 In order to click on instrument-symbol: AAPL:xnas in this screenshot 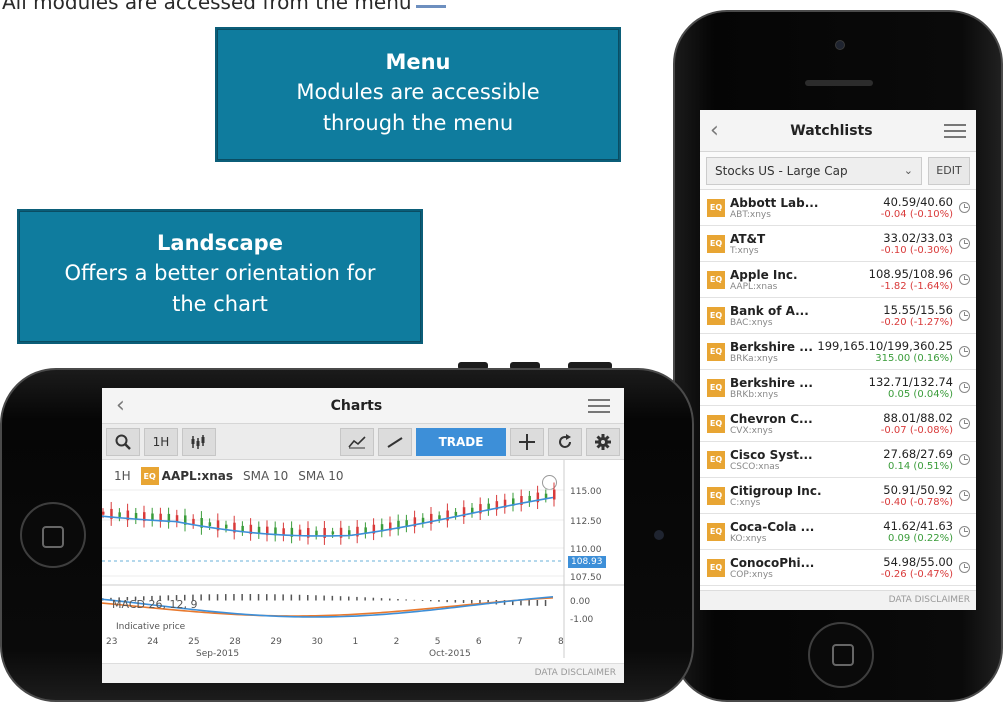, I will do `click(754, 286)`.